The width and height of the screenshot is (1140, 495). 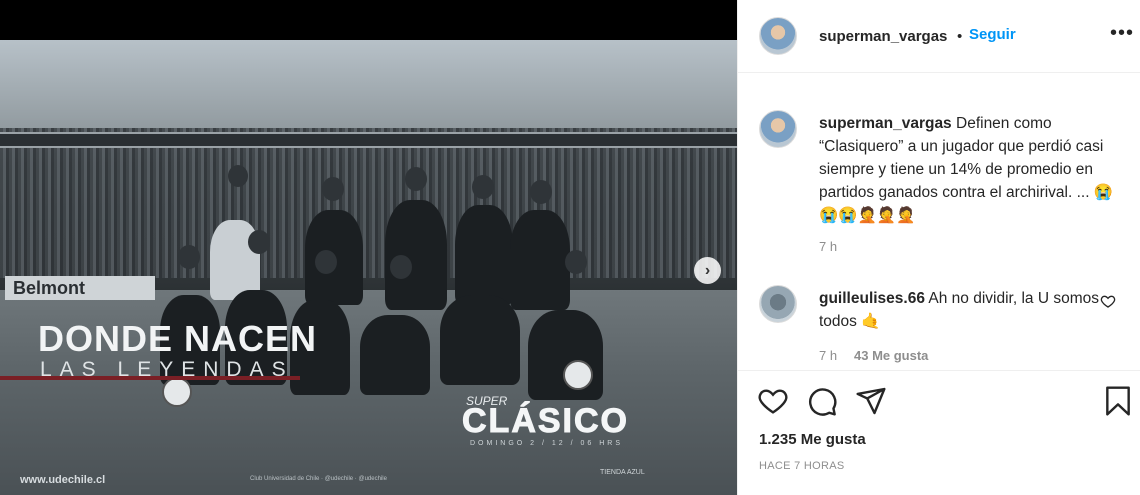 I want to click on caption-avatar, so click(x=778, y=129).